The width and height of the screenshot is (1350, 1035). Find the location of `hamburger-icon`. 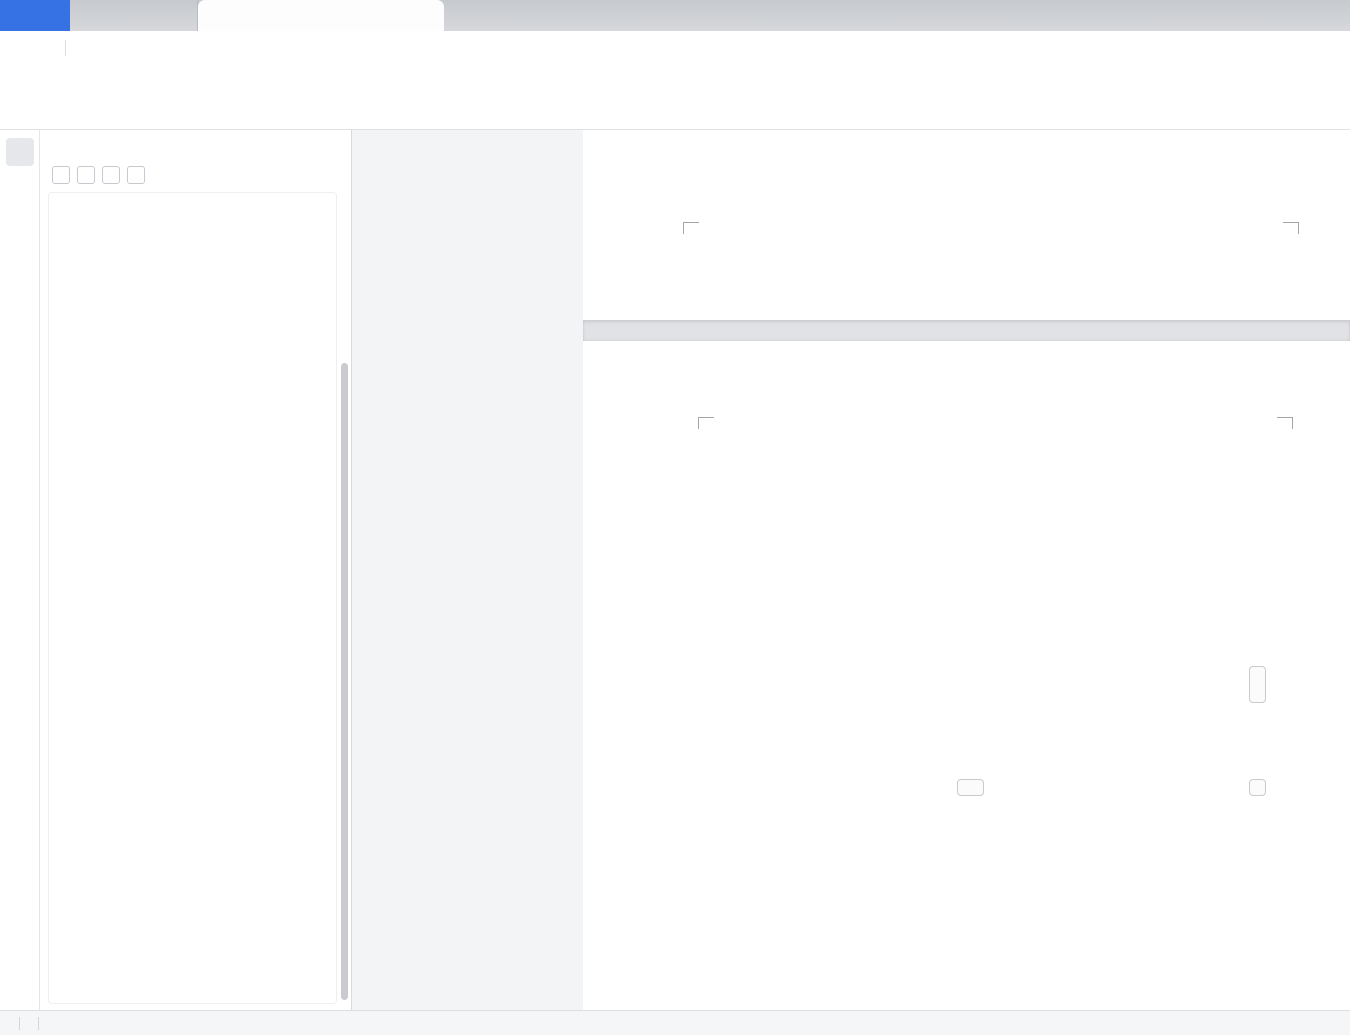

hamburger-icon is located at coordinates (32, 47).